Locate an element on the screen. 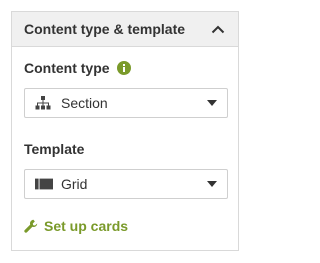  template-label: Template is located at coordinates (54, 149).